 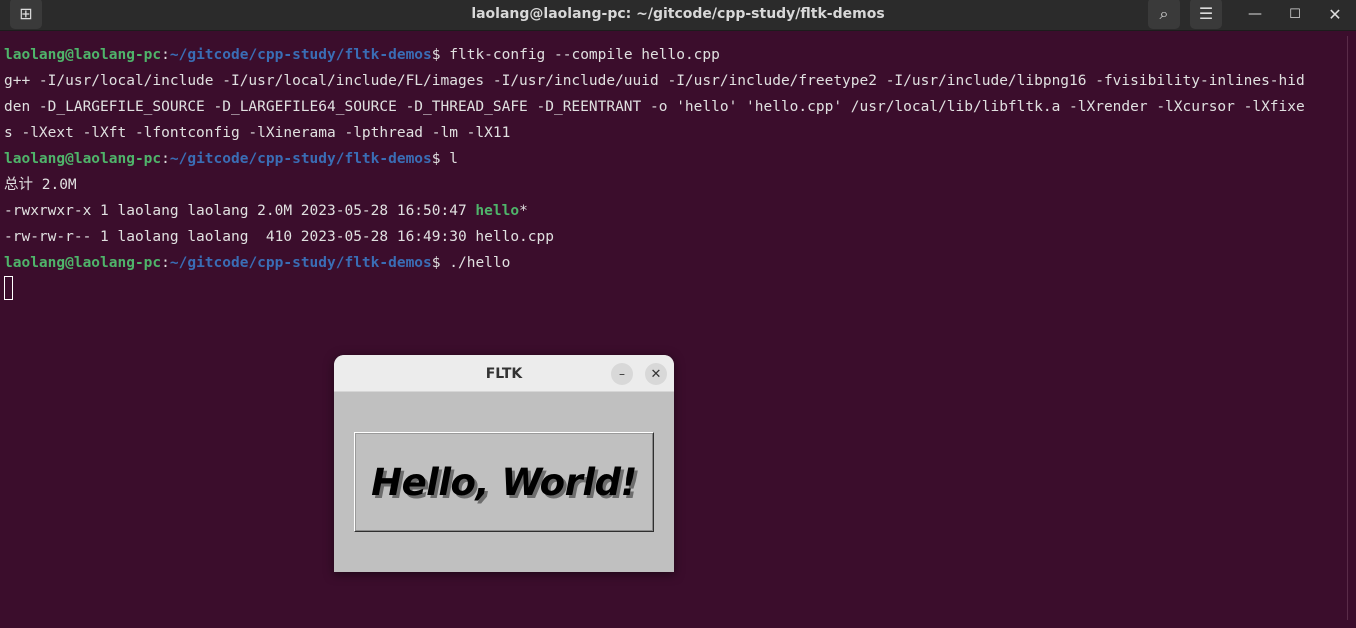 I want to click on maximize-button: ☐, so click(x=1295, y=14).